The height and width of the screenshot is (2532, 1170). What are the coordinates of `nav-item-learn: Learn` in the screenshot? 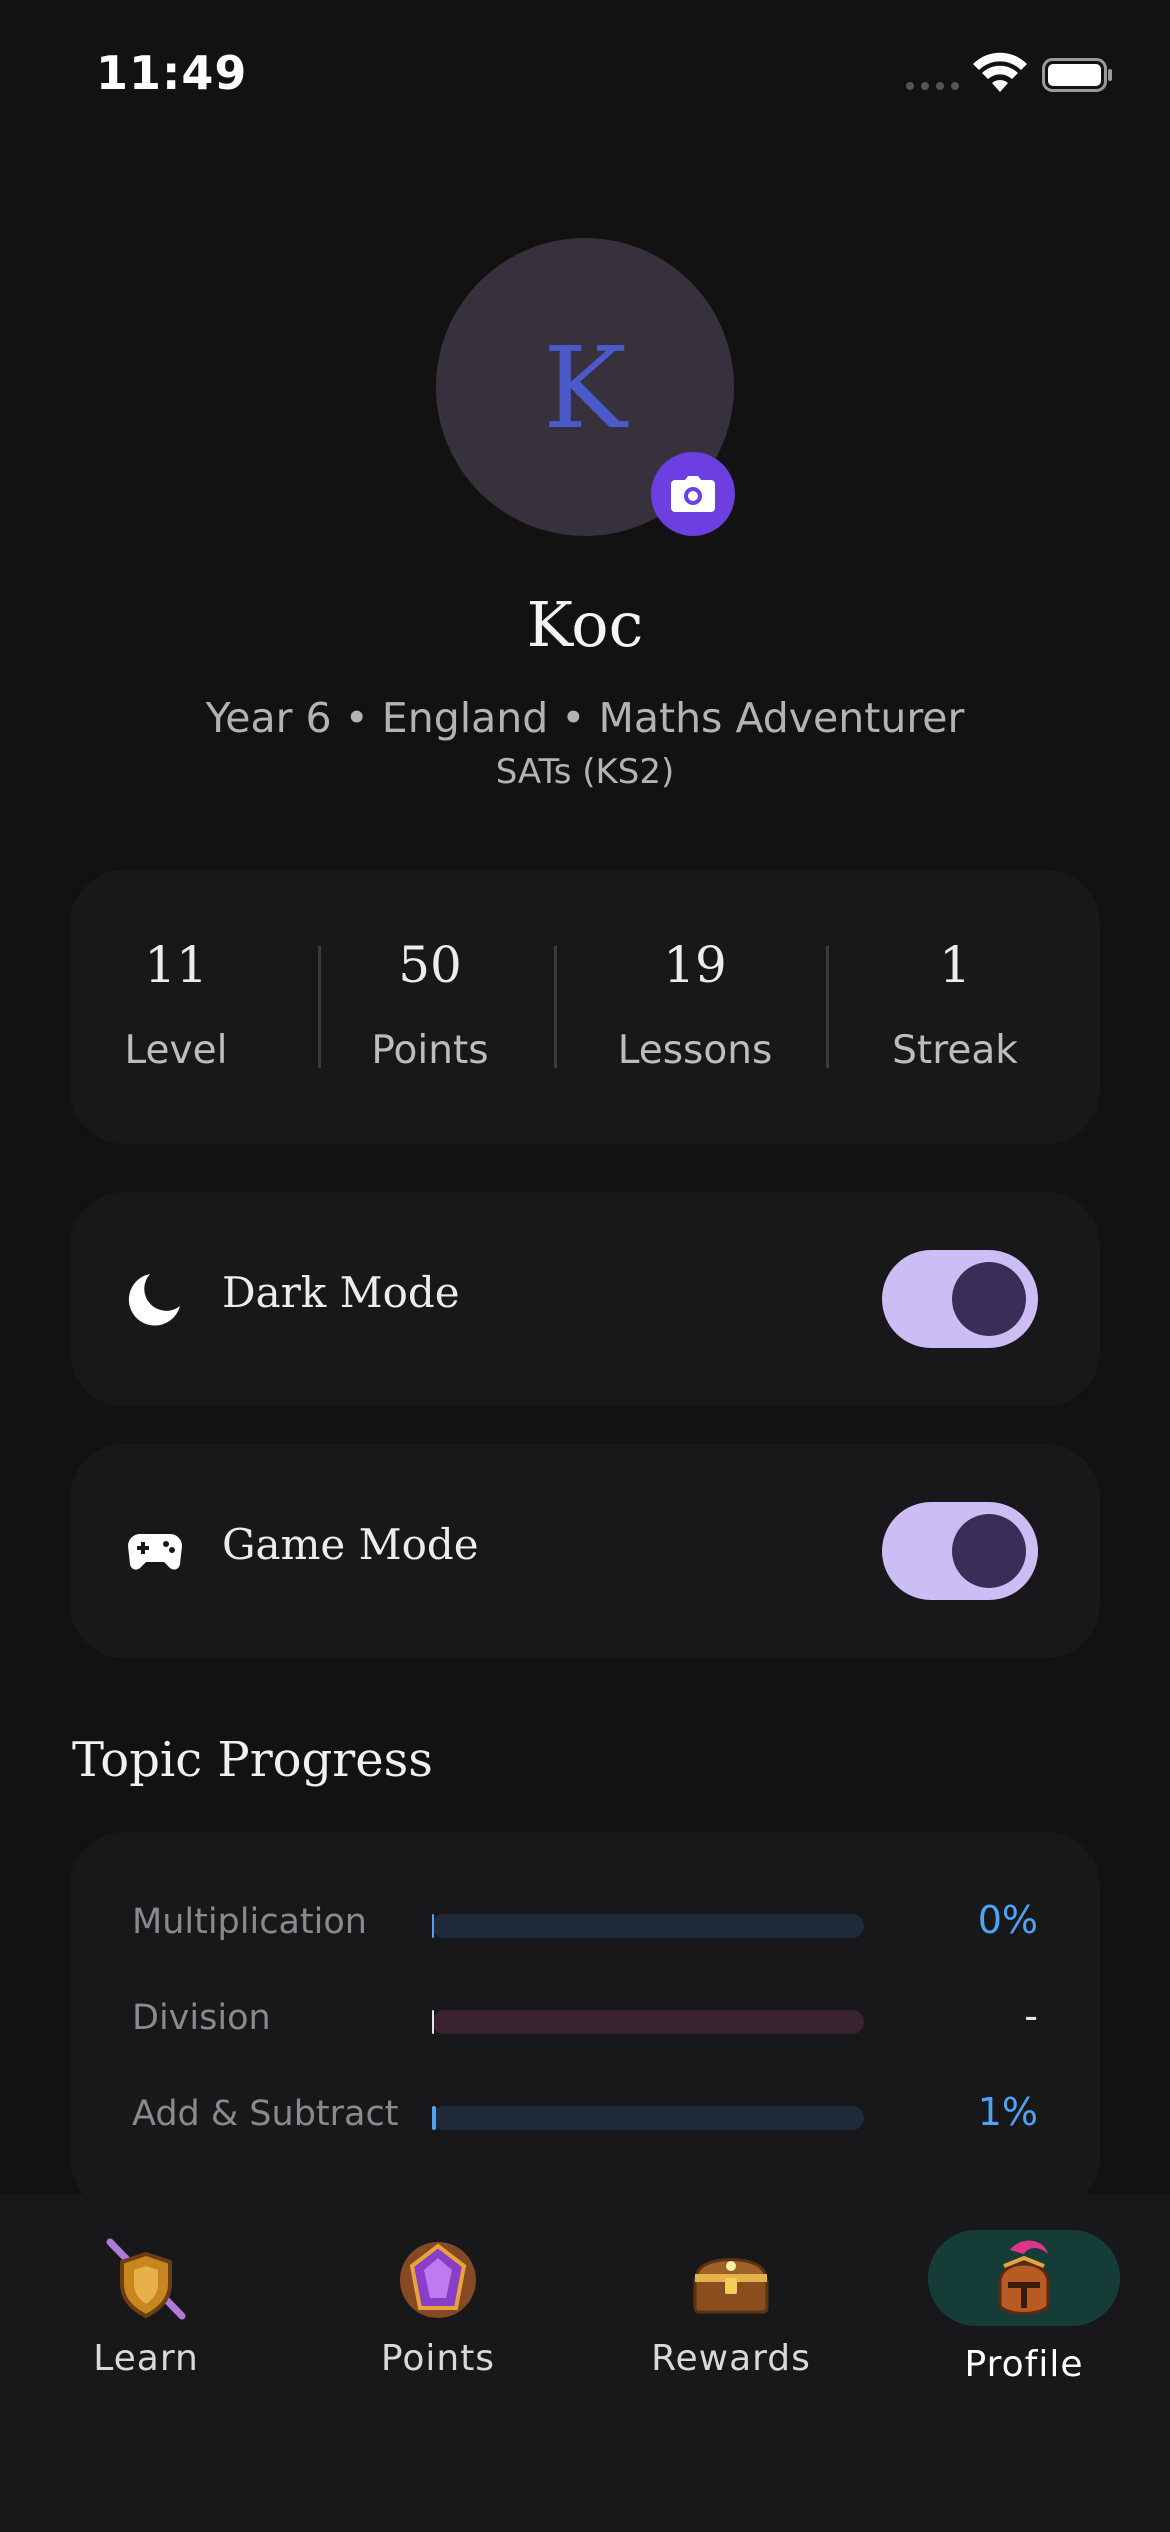 It's located at (146, 2304).